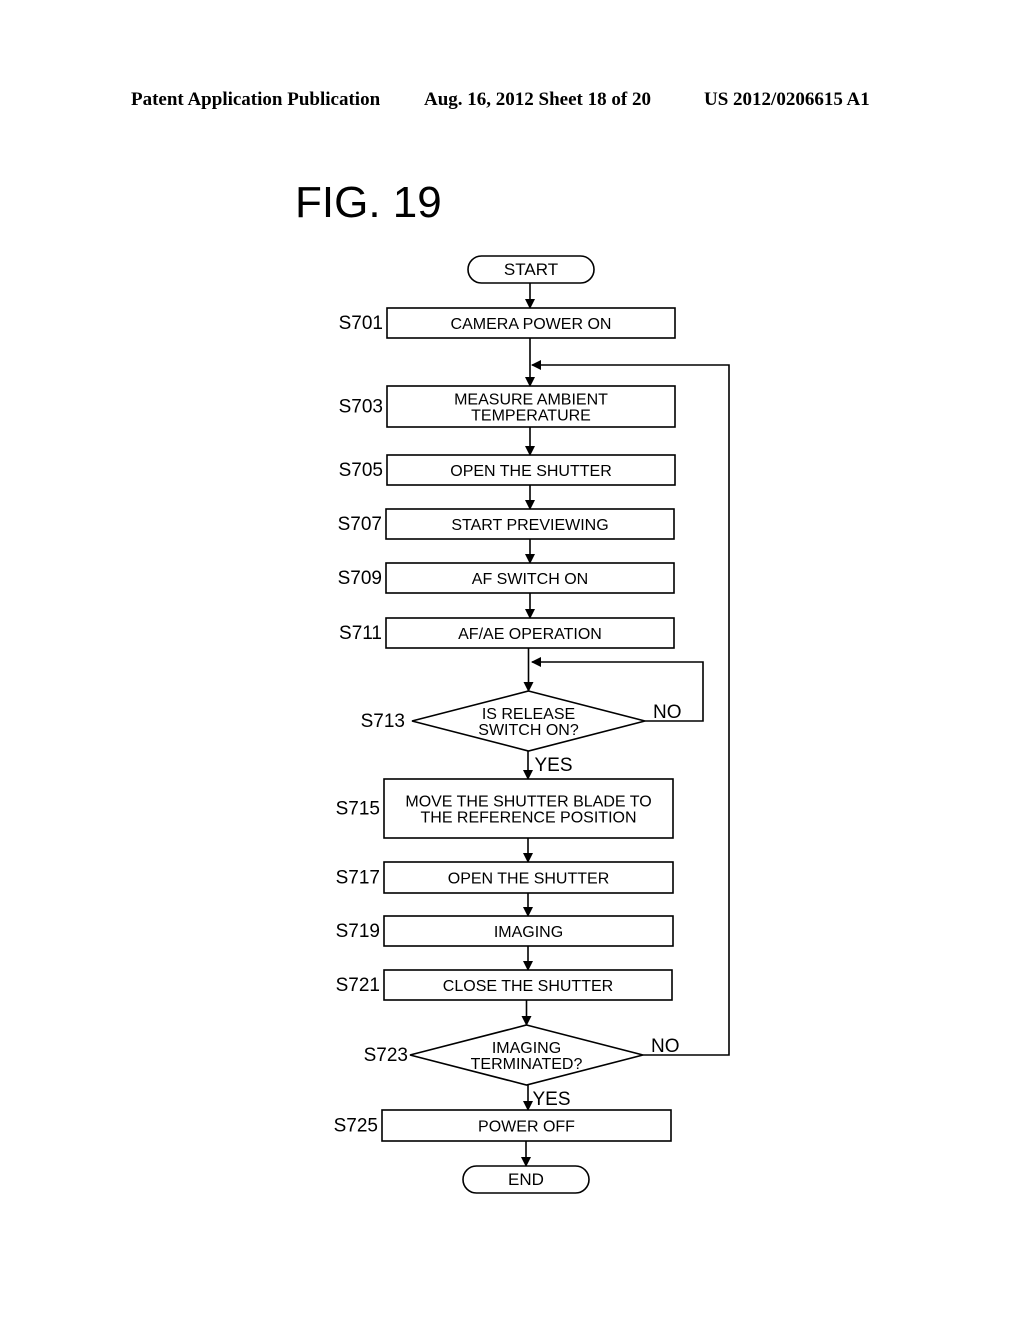 The image size is (1024, 1320). I want to click on step-label-s707: S707, so click(360, 524).